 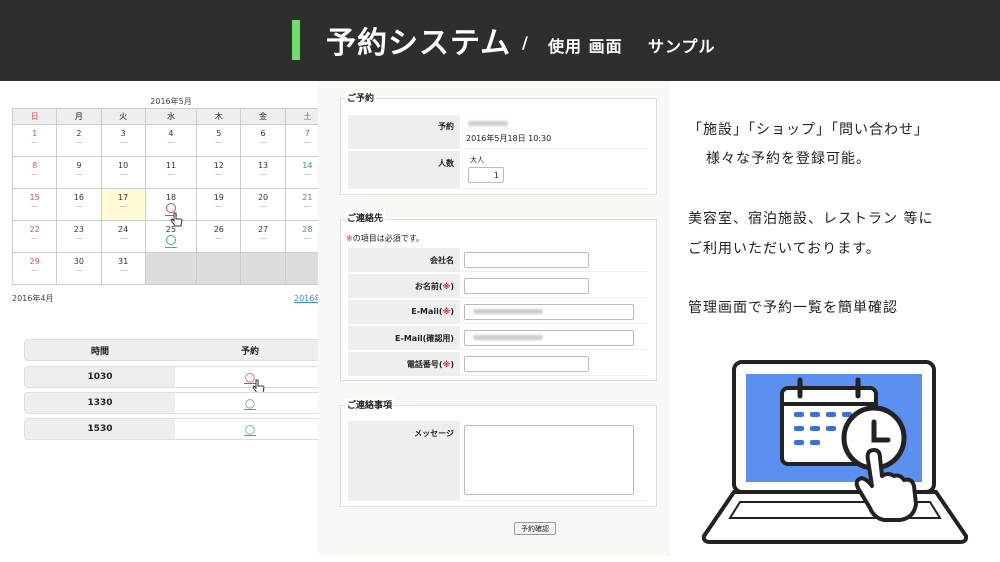 I want to click on calendar-day: 9—, so click(x=79, y=172).